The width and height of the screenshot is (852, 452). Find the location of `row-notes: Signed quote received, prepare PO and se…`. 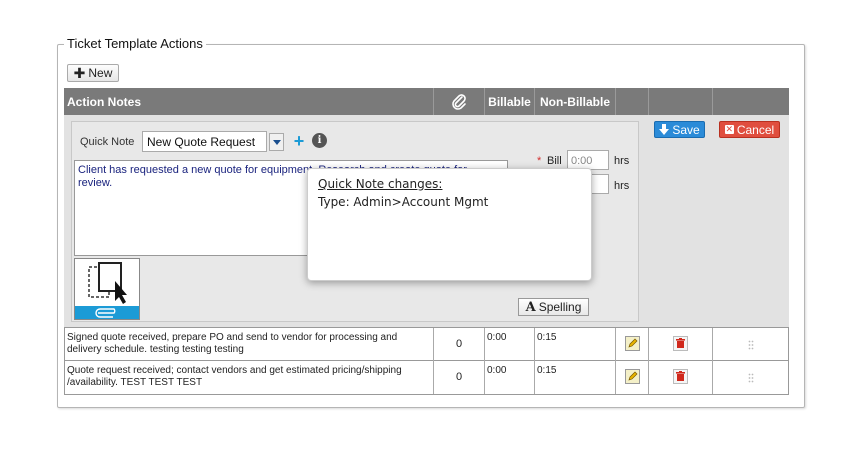

row-notes: Signed quote received, prepare PO and se… is located at coordinates (249, 344).